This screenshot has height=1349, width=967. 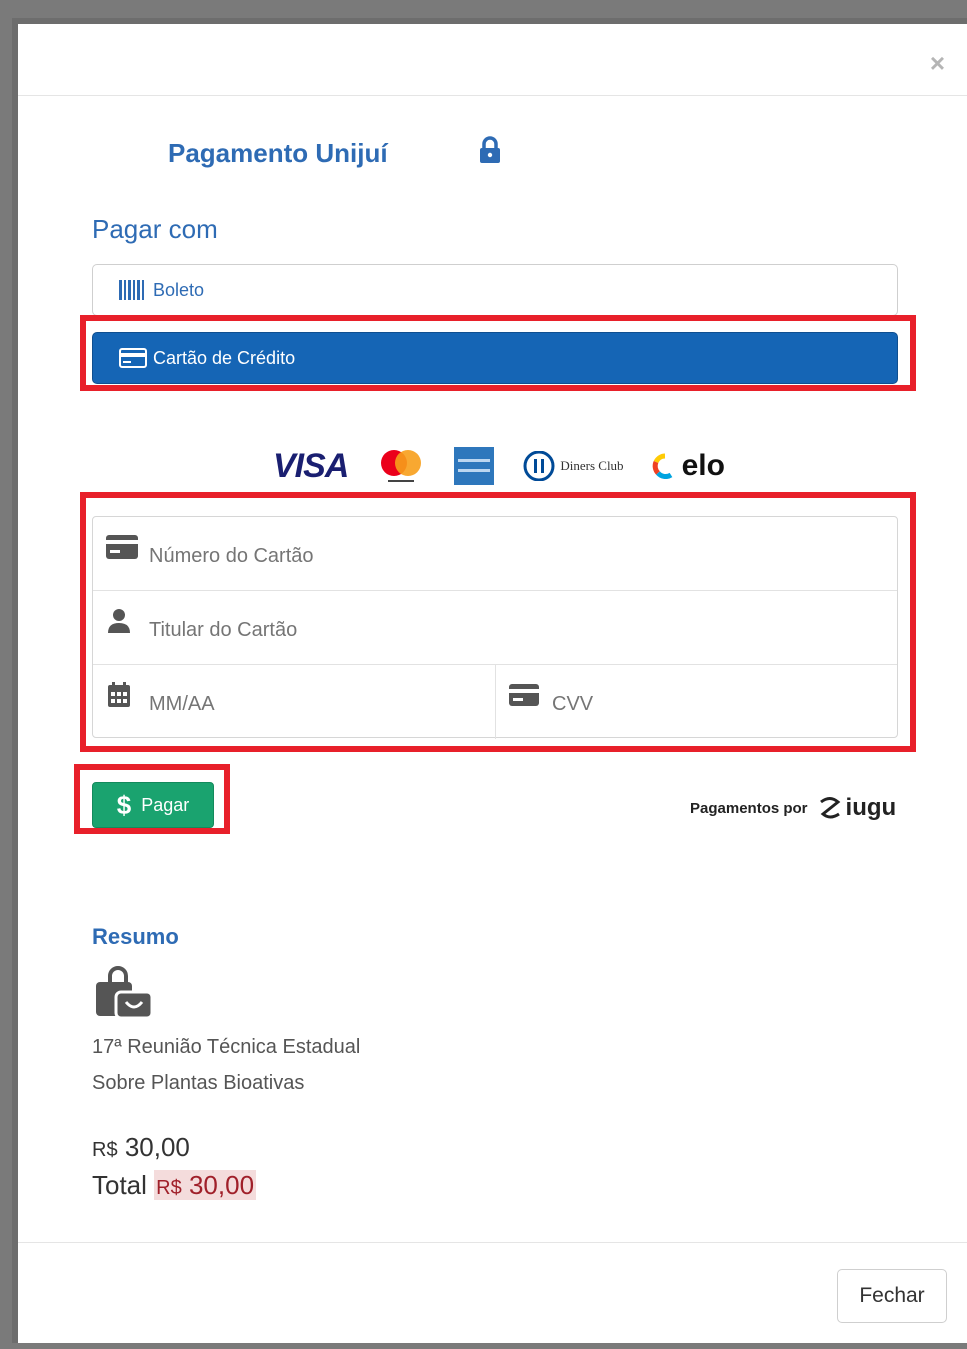 I want to click on card-form, so click(x=495, y=627).